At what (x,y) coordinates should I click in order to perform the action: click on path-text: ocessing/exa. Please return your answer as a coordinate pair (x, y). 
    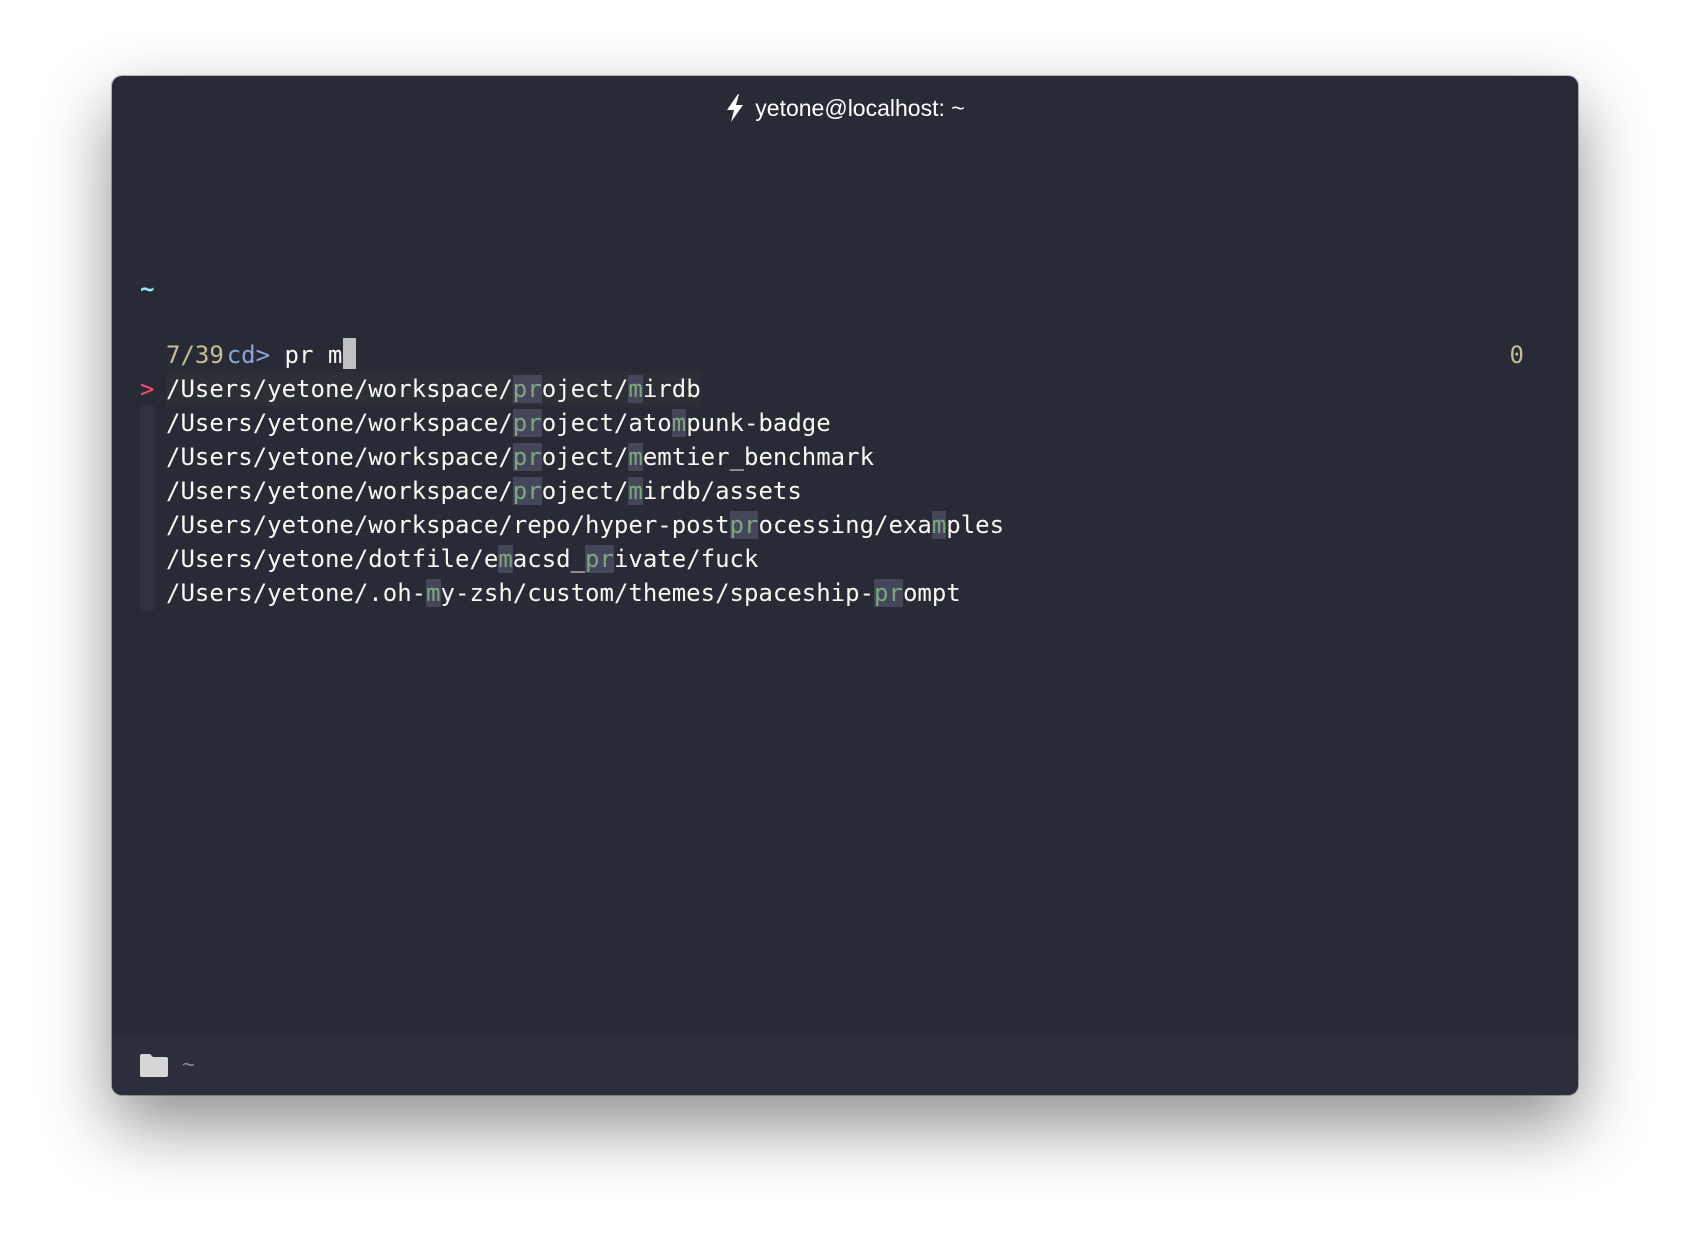
    Looking at the image, I should click on (845, 525).